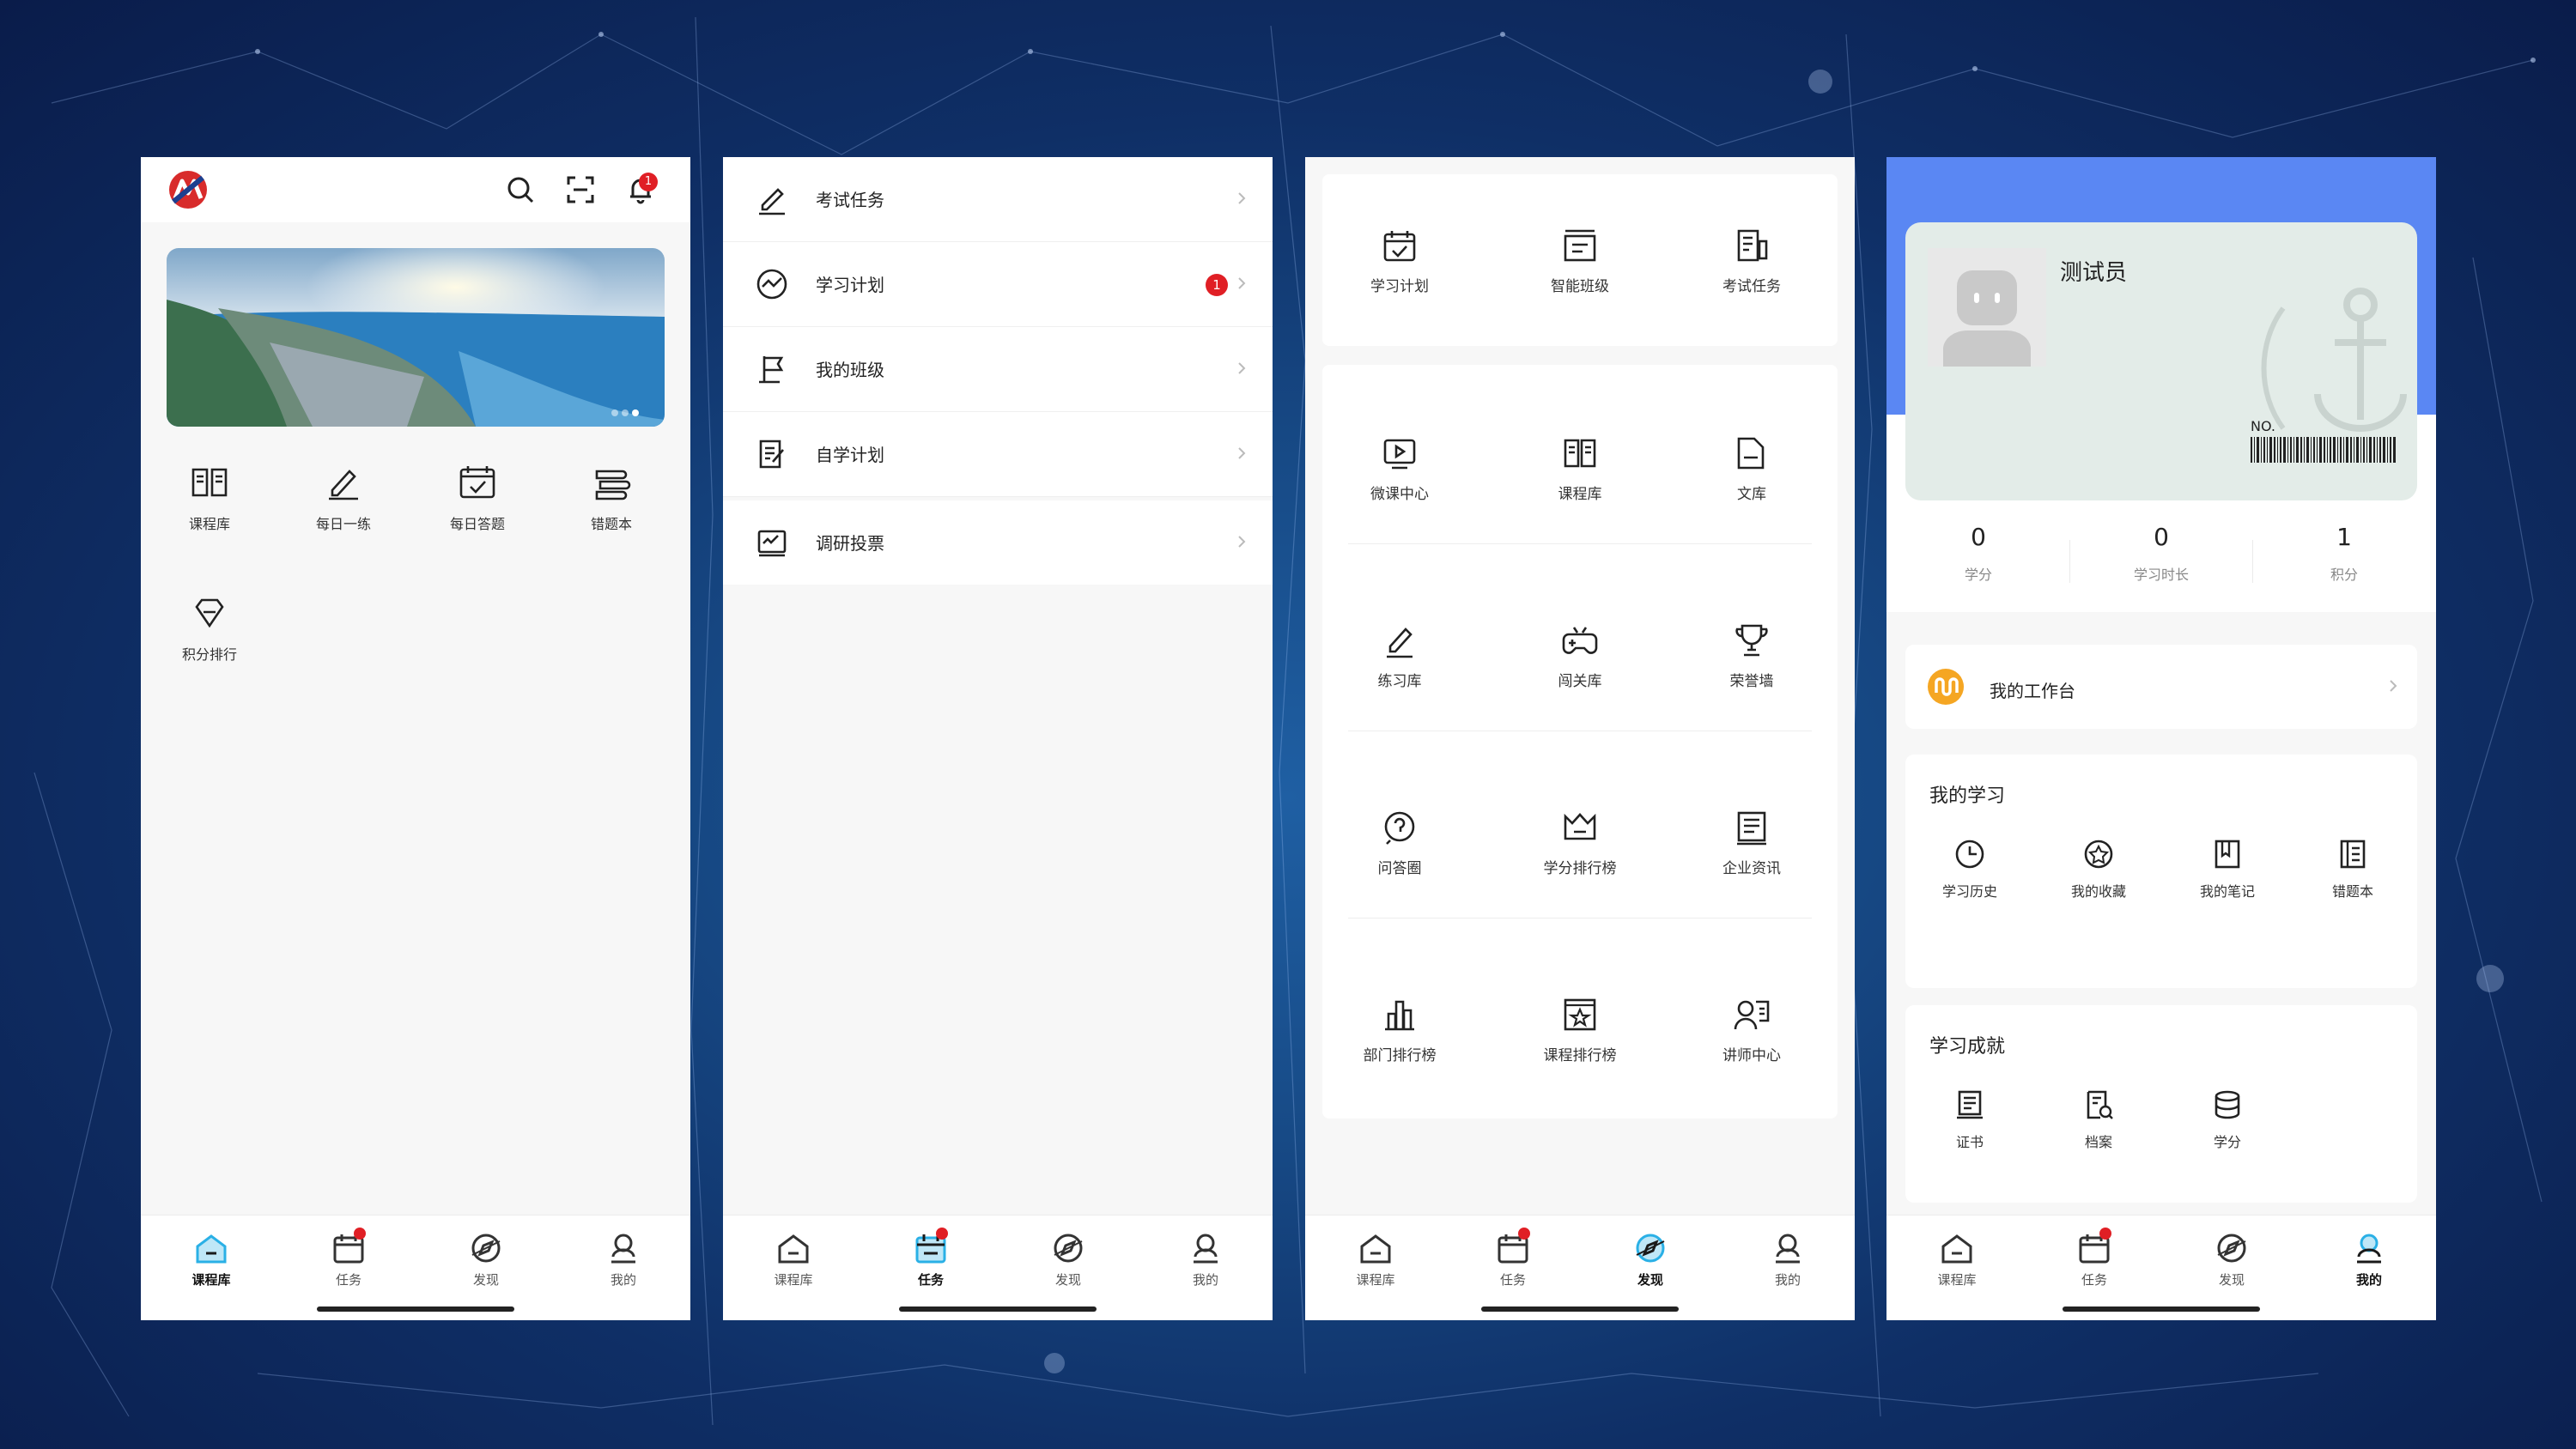  Describe the element at coordinates (1751, 842) in the screenshot. I see `grid-item-company-news: 企业资讯` at that location.